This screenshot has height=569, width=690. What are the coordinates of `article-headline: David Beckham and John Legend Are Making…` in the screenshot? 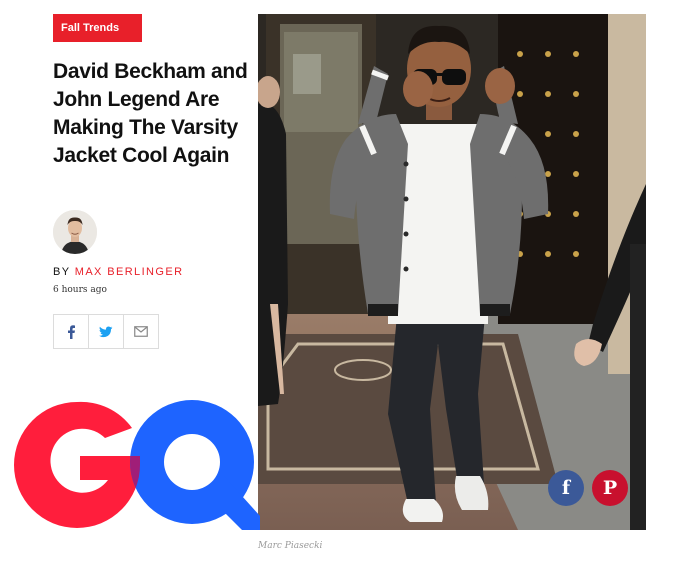 It's located at (153, 114).